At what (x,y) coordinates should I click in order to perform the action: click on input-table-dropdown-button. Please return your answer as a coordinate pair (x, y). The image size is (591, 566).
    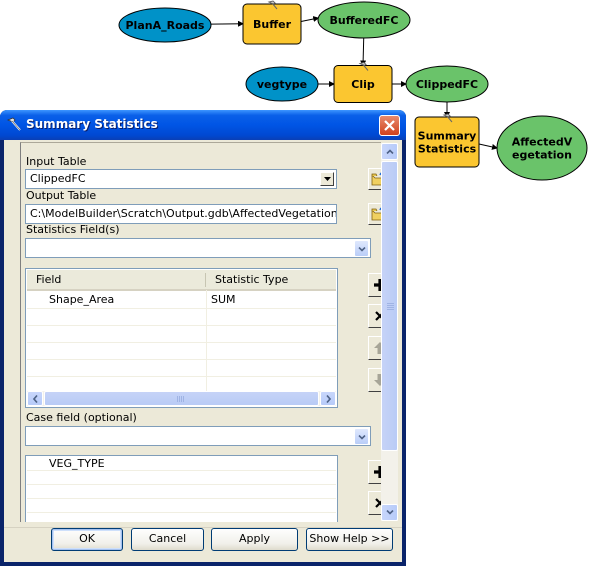
    Looking at the image, I should click on (327, 179).